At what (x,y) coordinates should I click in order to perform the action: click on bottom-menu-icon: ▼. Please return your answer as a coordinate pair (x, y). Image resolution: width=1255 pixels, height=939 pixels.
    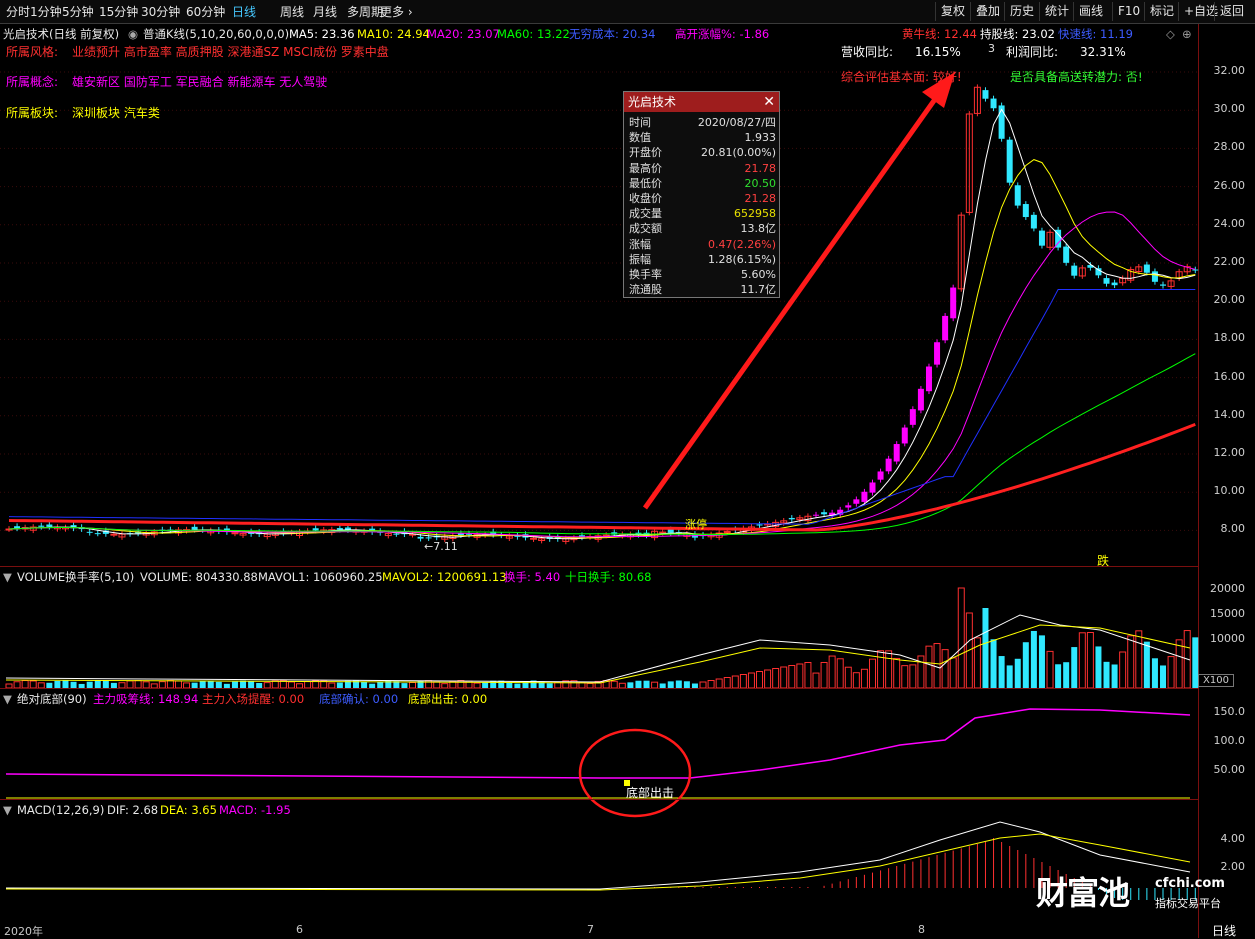
    Looking at the image, I should click on (7, 699).